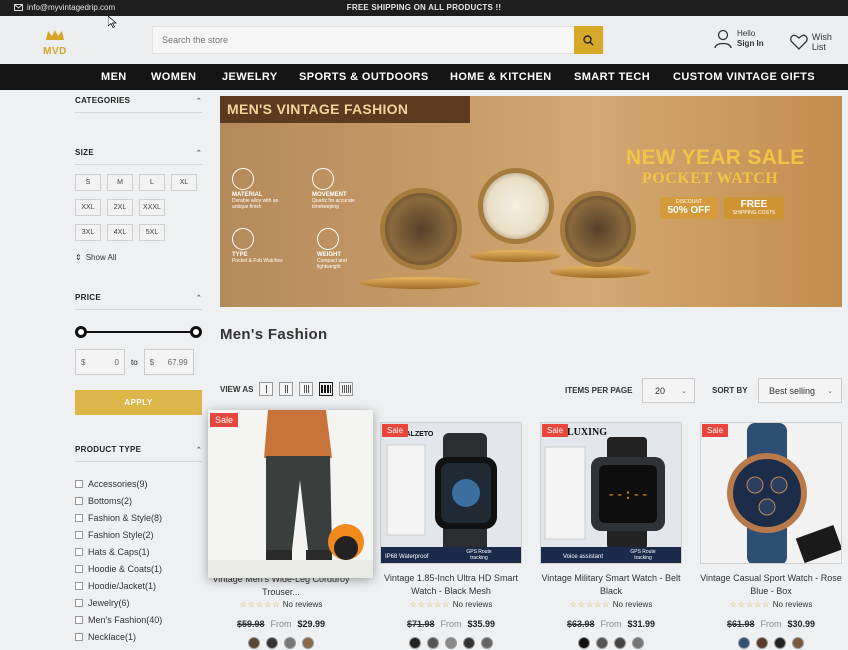 The image size is (848, 650). Describe the element at coordinates (88, 232) in the screenshot. I see `size-option-3xl: 3XL` at that location.